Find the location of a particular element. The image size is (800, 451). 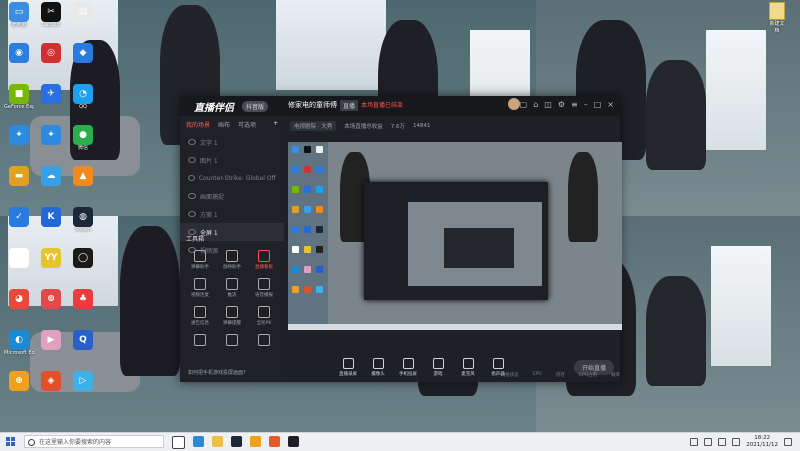

toolbox-title: 工具箱 is located at coordinates (195, 239).